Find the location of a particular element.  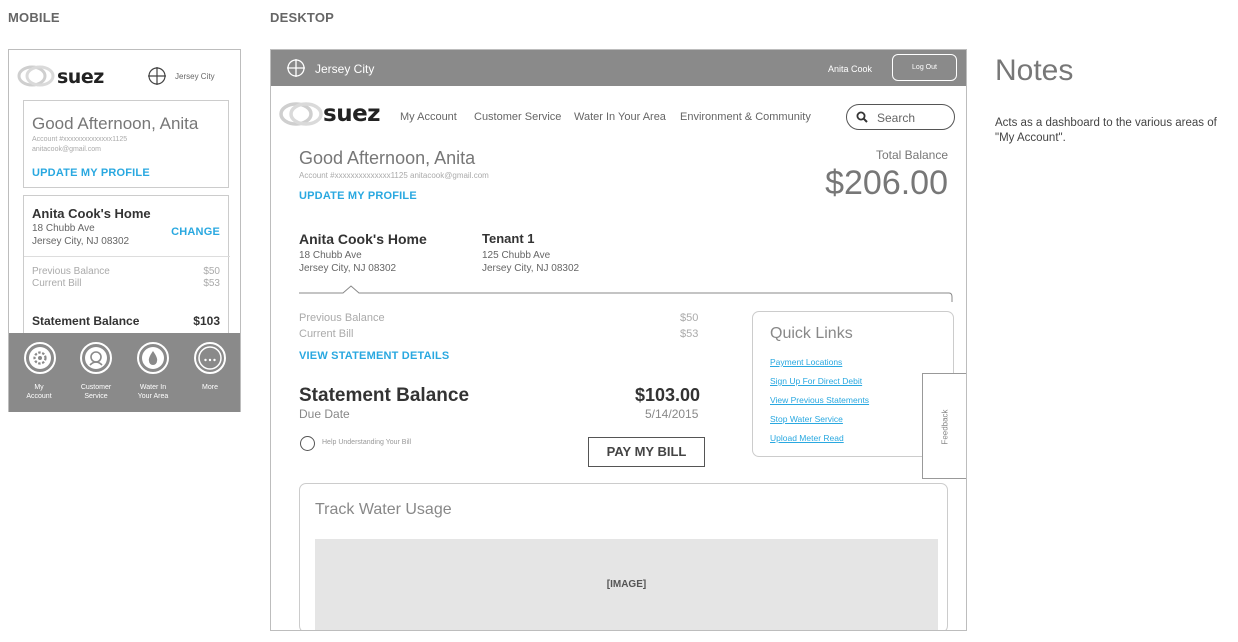

mobile-nav-customer-service: Customer Service is located at coordinates (96, 372).